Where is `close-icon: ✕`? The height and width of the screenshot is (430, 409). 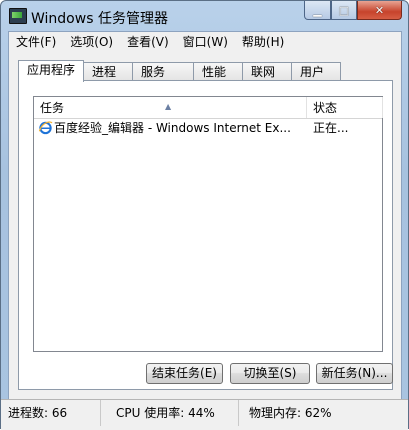
close-icon: ✕ is located at coordinates (379, 10).